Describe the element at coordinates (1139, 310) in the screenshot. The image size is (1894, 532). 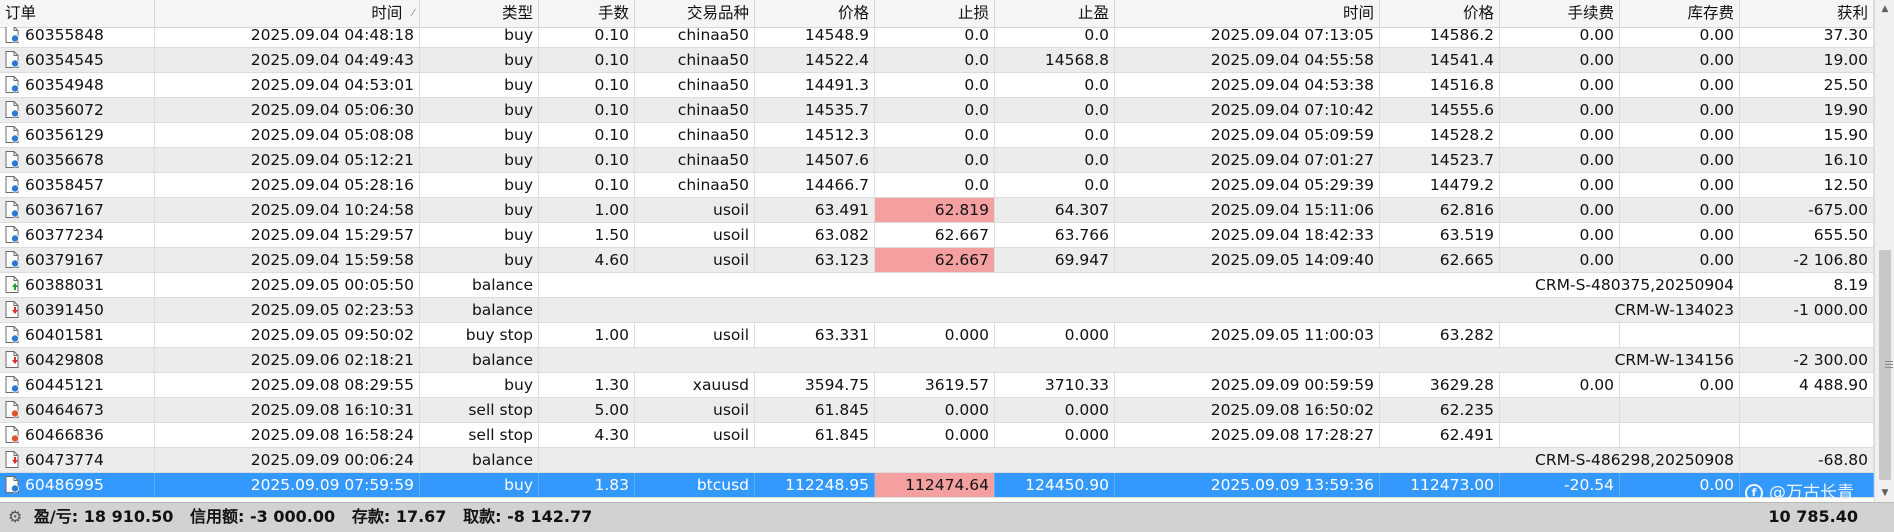
I see `comment-cell: CRM-W-134023` at that location.